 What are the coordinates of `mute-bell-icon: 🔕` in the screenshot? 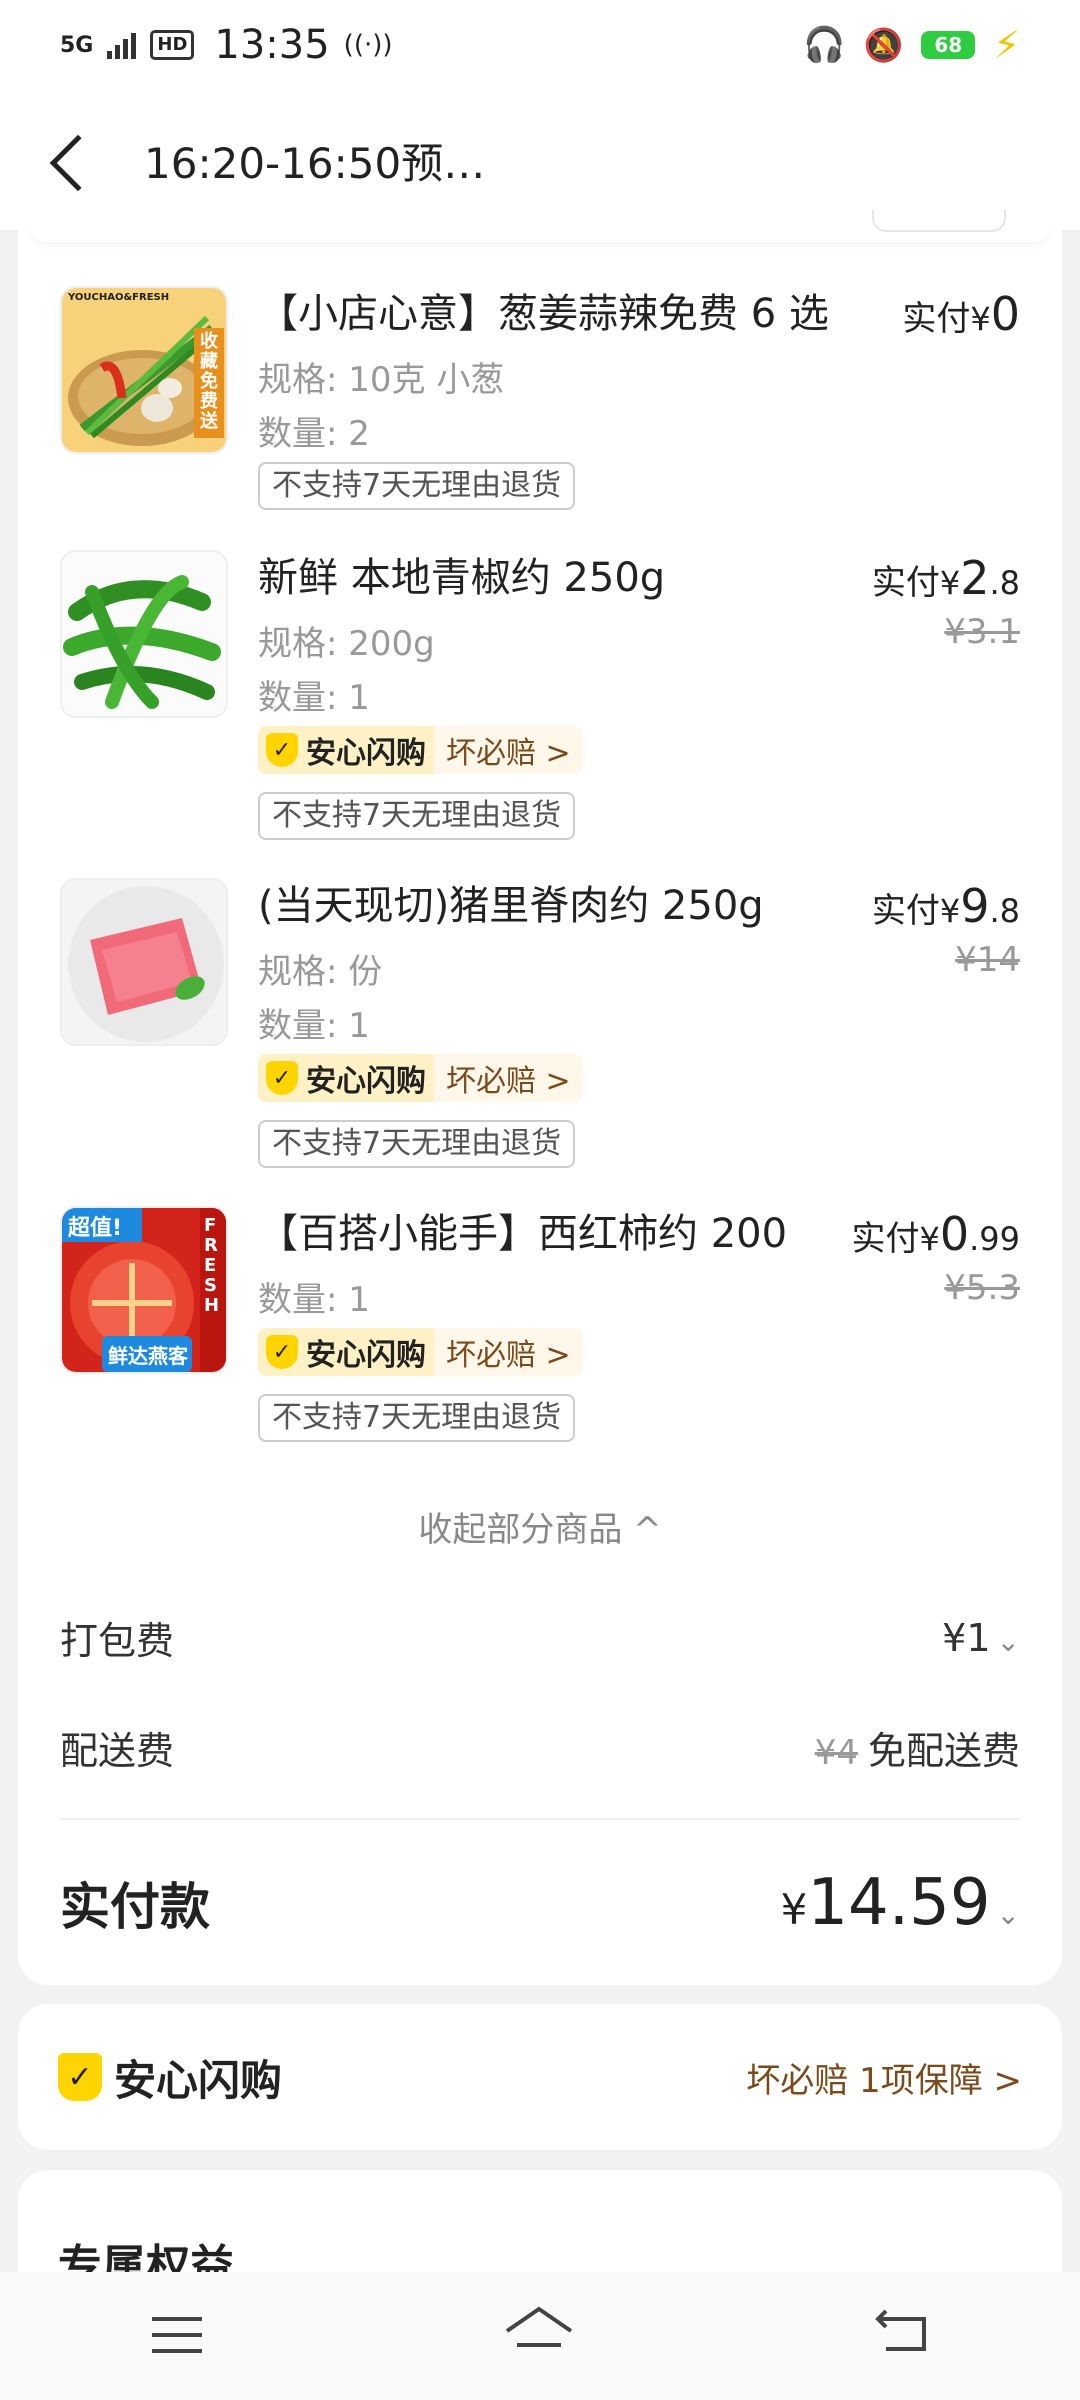 It's located at (883, 45).